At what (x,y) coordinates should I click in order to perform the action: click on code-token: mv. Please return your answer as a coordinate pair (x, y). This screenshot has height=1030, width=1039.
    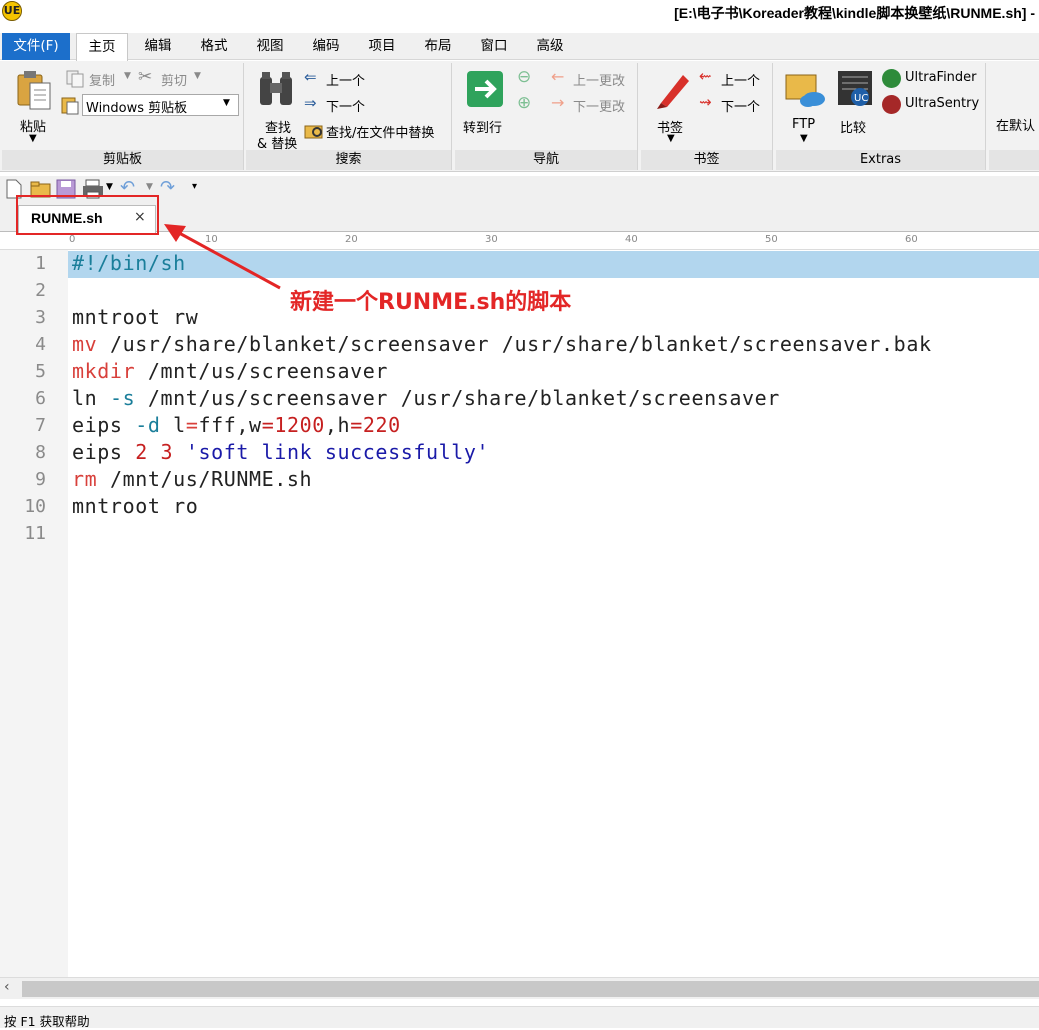
    Looking at the image, I should click on (85, 344).